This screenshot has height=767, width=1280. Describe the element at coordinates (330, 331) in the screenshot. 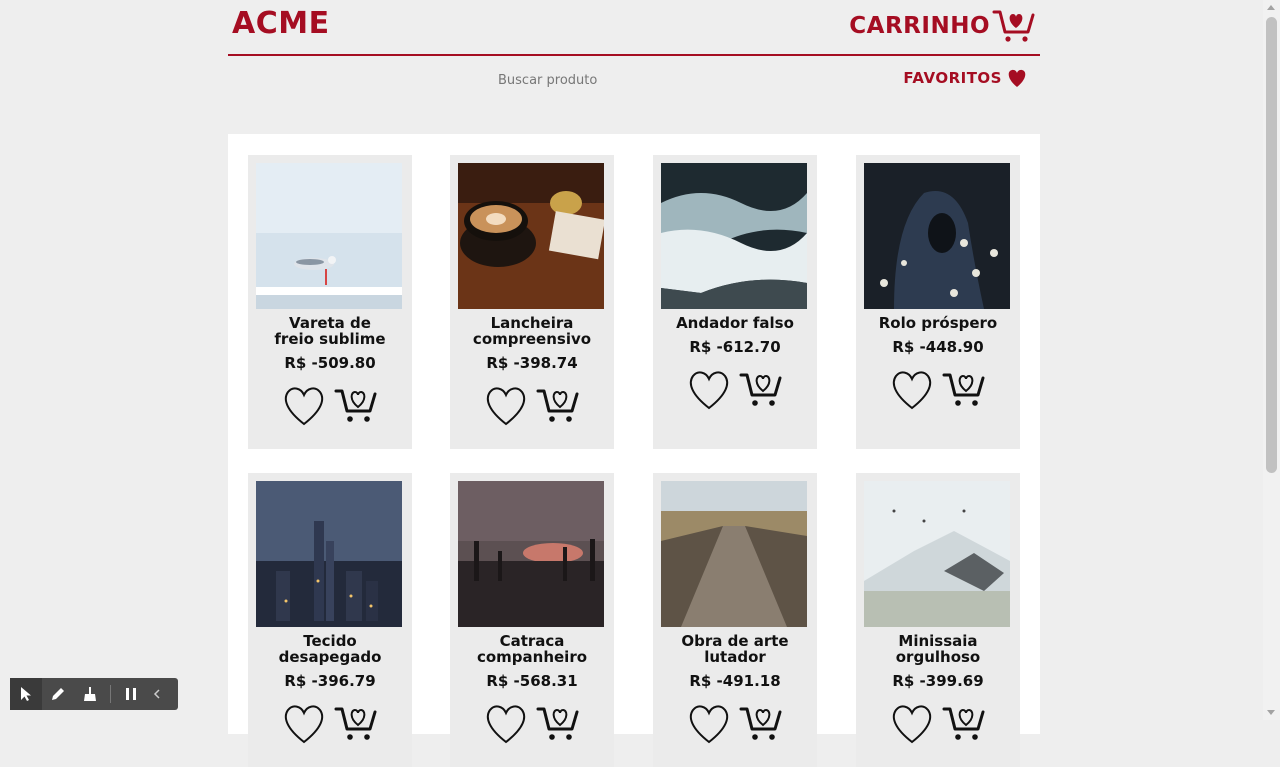

I see `product-name: Vareta de freio sublime` at that location.